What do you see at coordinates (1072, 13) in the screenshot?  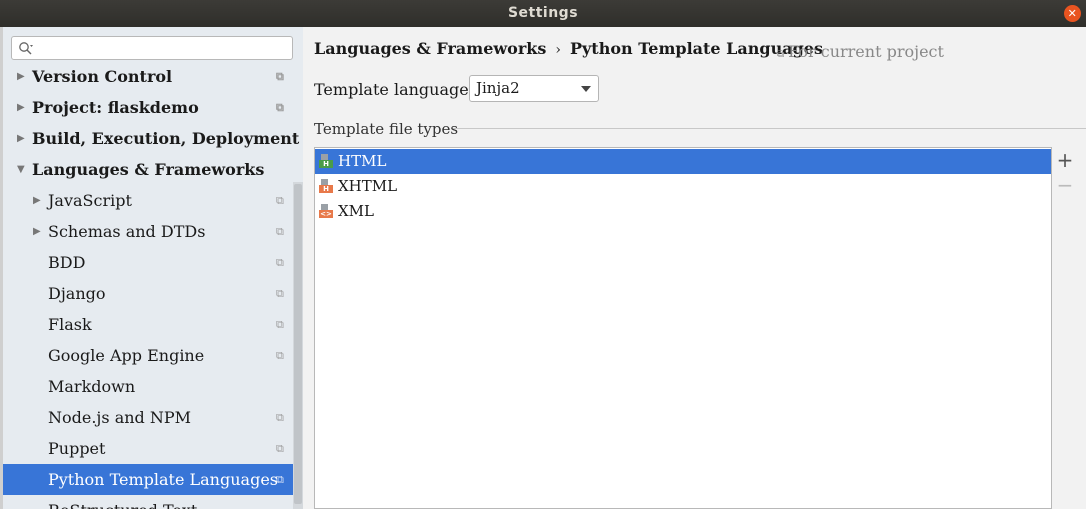 I see `close-icon: ✕` at bounding box center [1072, 13].